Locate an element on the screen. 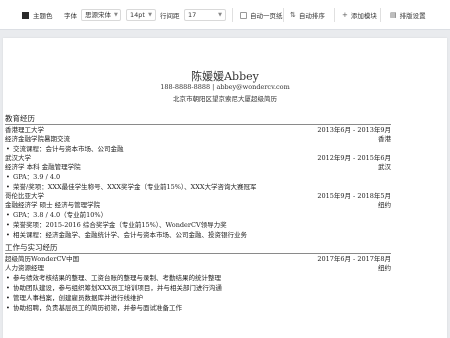  edu-program: 金融经济学 硕士 经济与管理学院 is located at coordinates (53, 205).